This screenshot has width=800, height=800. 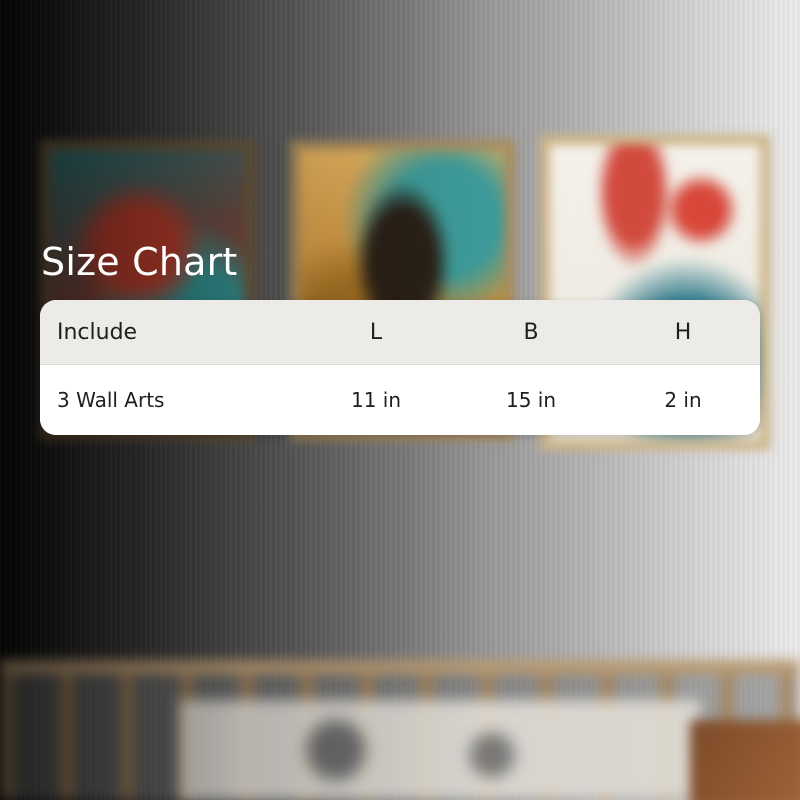 I want to click on header-include: Include, so click(x=97, y=332).